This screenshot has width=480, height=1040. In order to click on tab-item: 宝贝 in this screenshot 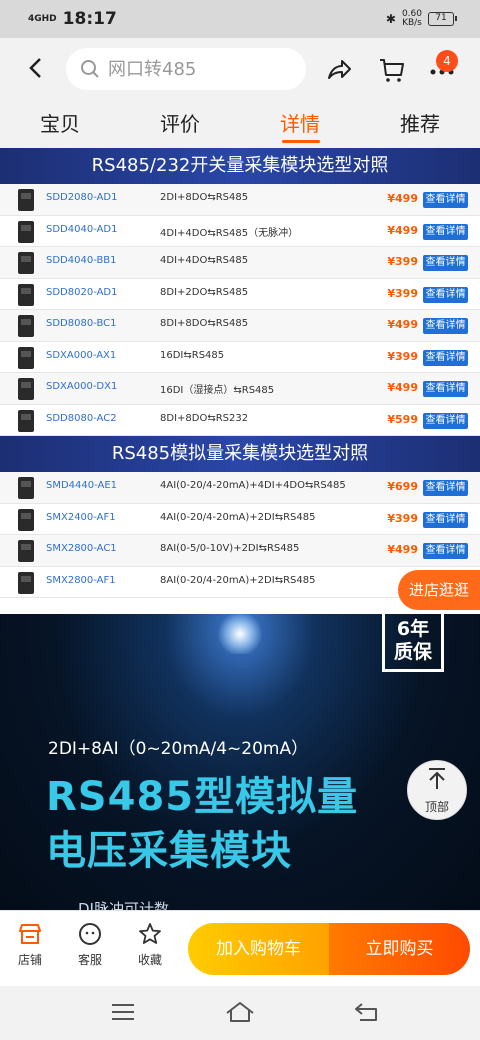, I will do `click(60, 122)`.